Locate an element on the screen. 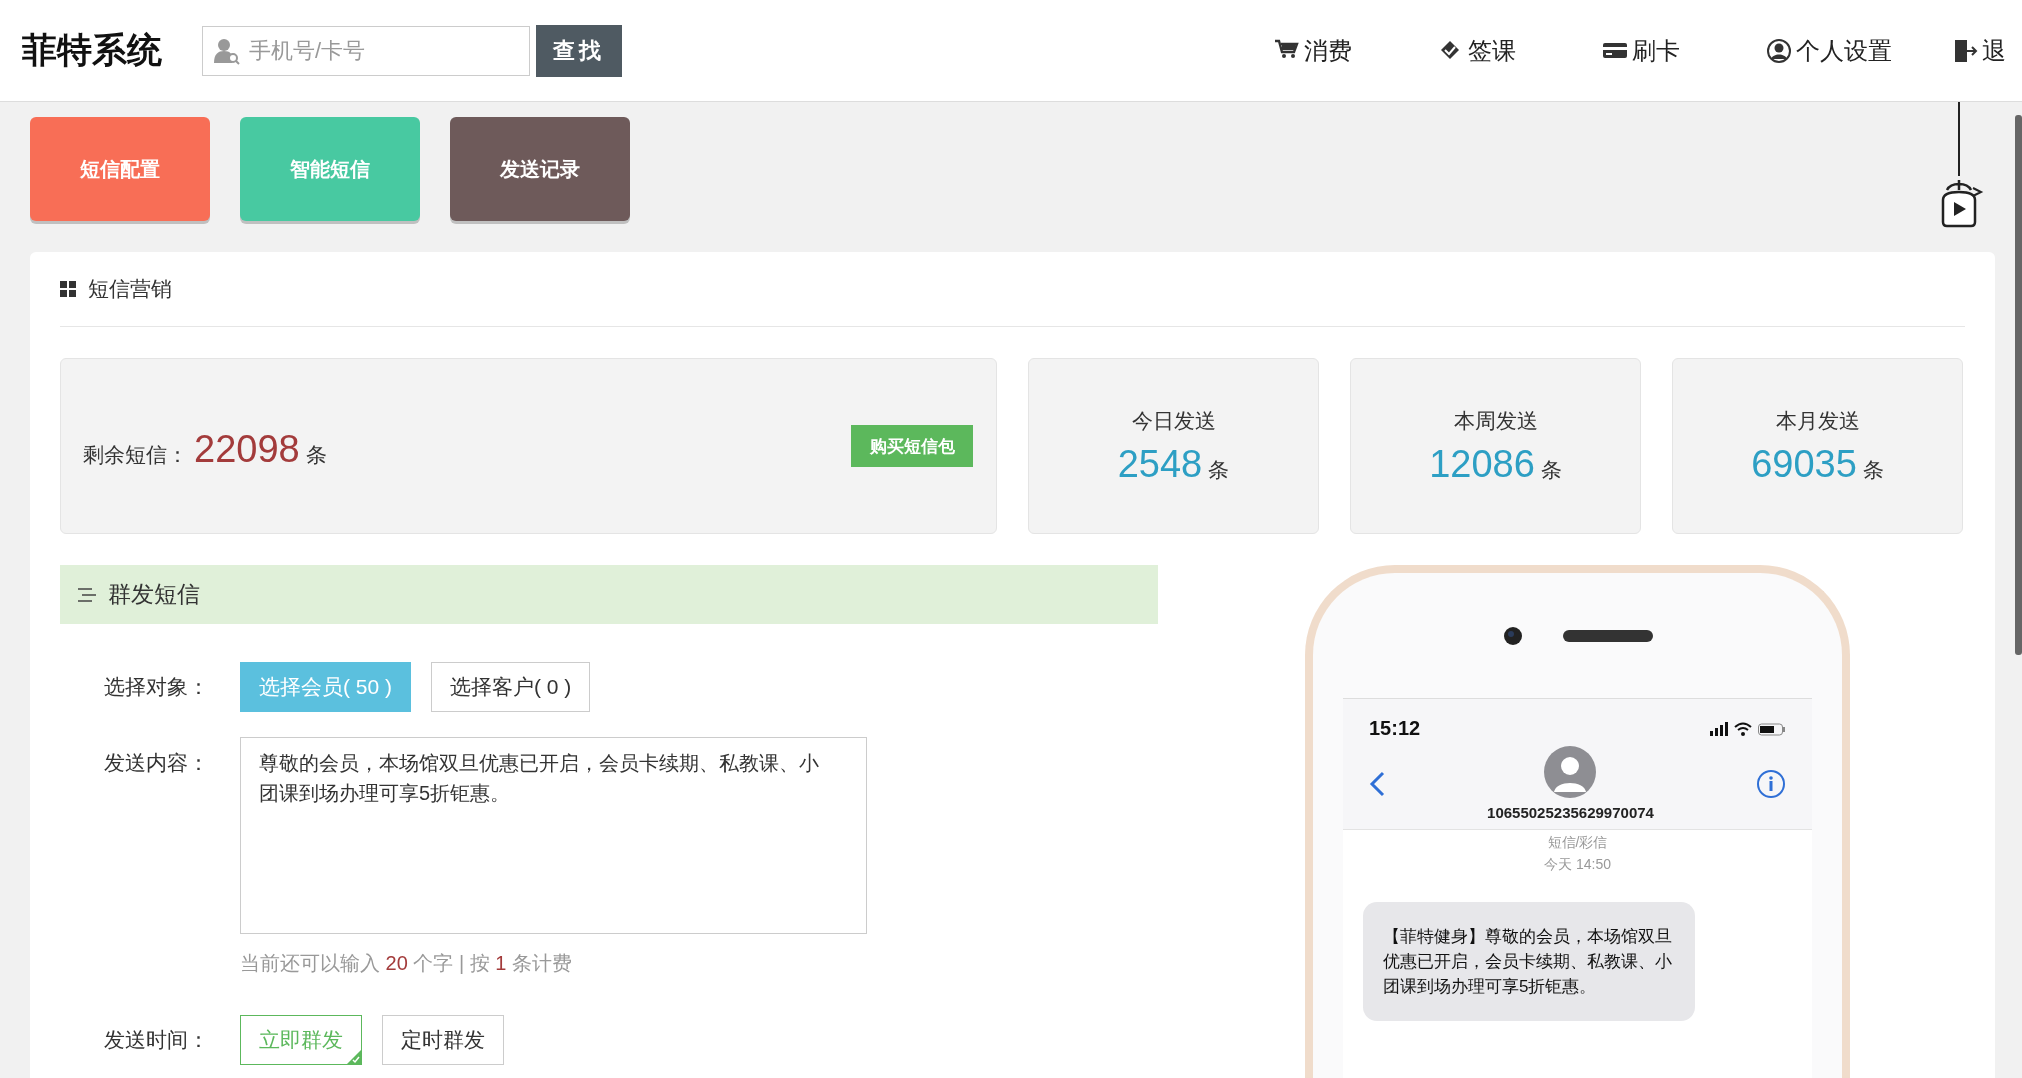 The width and height of the screenshot is (2022, 1078). info-icon is located at coordinates (1771, 783).